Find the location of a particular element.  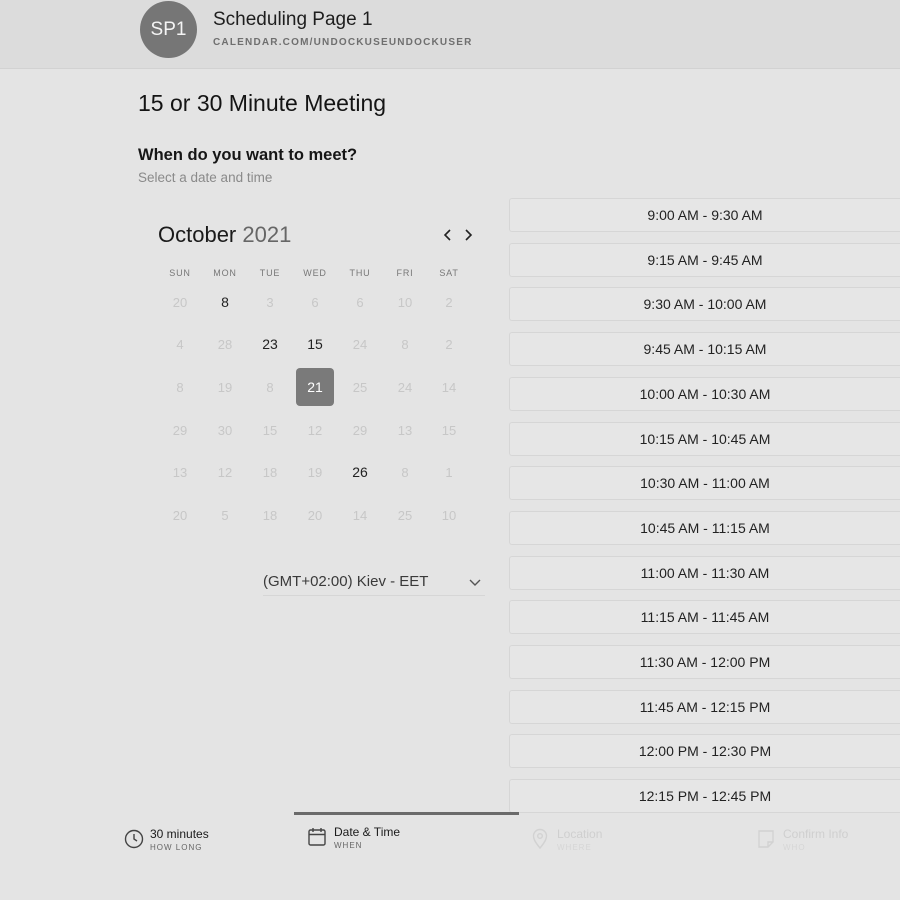

chevron-left-icon is located at coordinates (447, 235).